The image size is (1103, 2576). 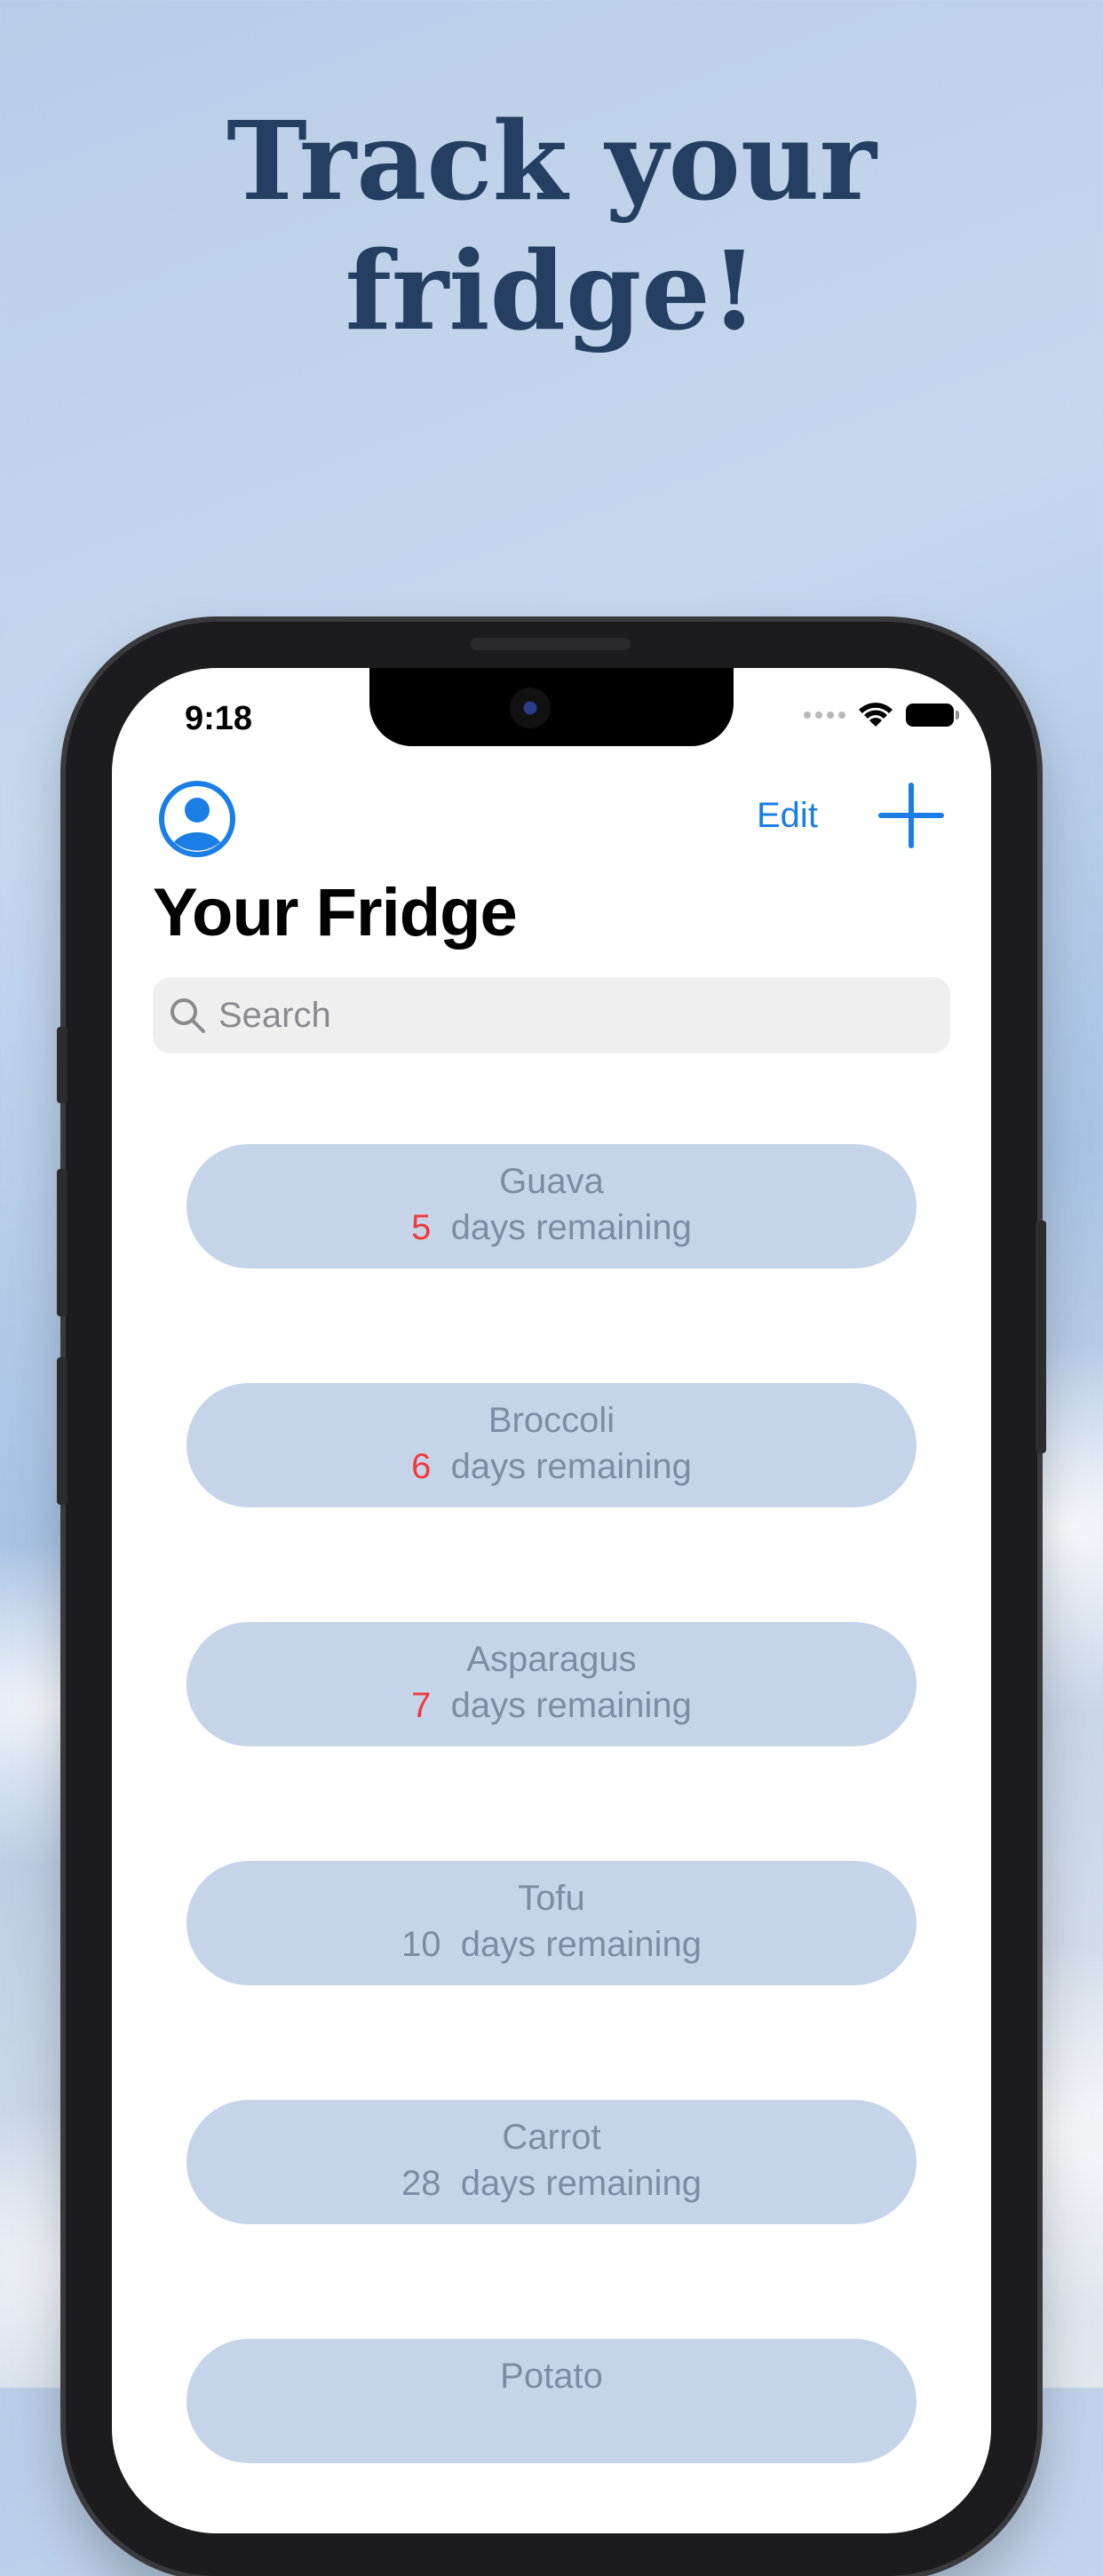 I want to click on item-name: Potato, so click(x=551, y=2376).